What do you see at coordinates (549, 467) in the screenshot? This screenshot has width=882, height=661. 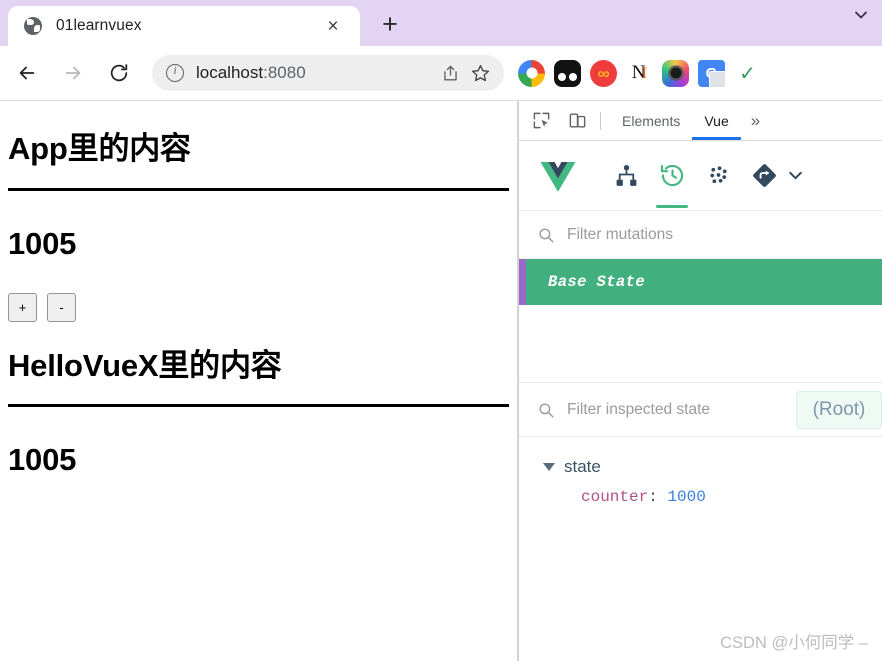 I see `triangle-down-icon` at bounding box center [549, 467].